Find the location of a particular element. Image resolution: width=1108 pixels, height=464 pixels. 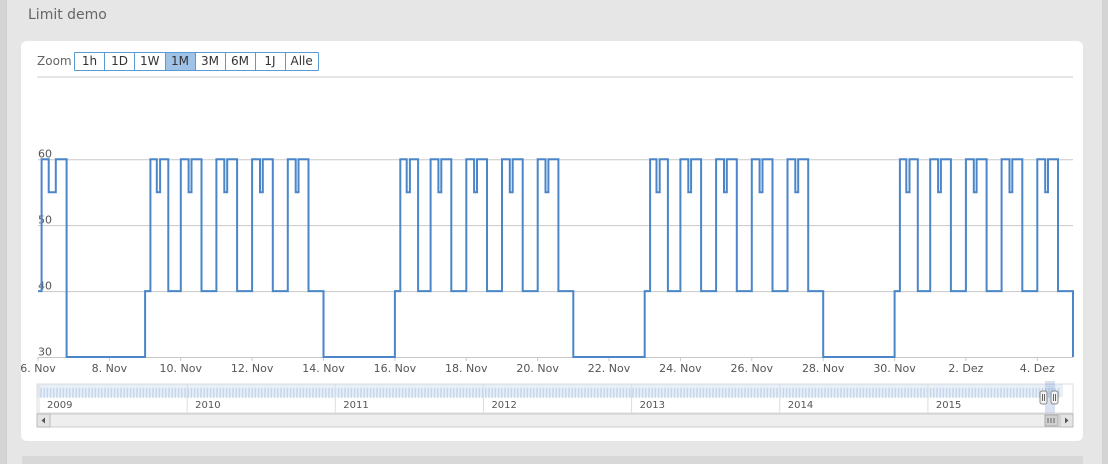

x-tick-label: 22. Nov is located at coordinates (609, 368).